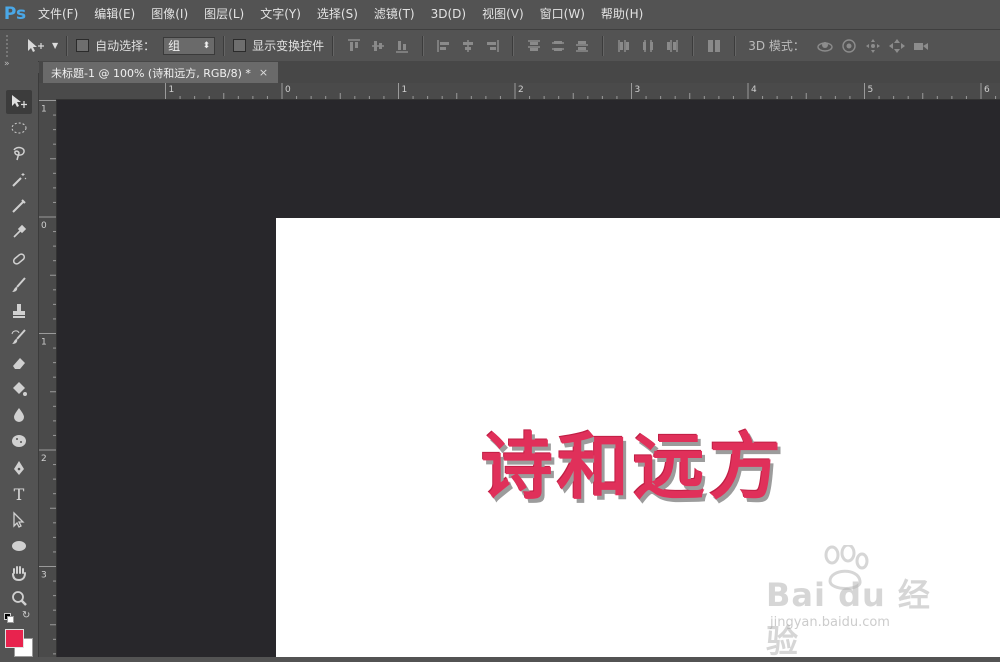  I want to click on stamp-icon, so click(19, 311).